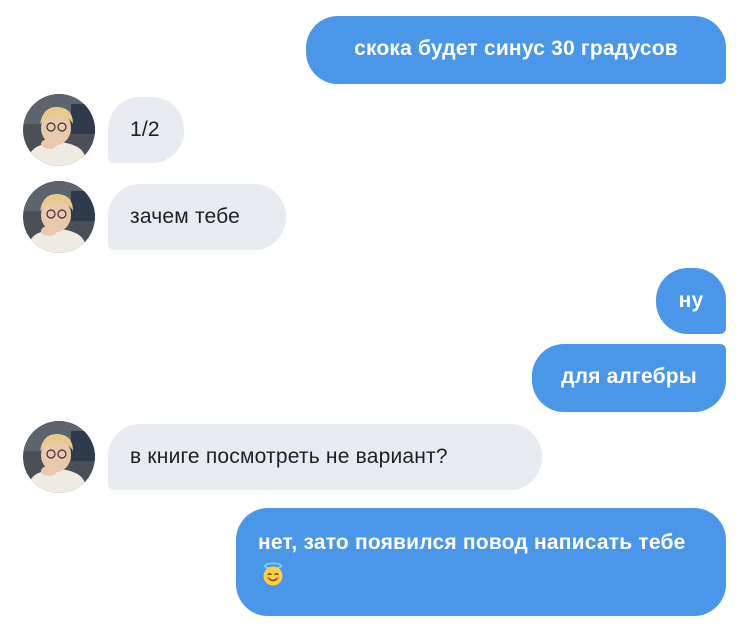 Image resolution: width=750 pixels, height=632 pixels. I want to click on incoming-message-bubble: в книге посмотреть не вариант?, so click(325, 457).